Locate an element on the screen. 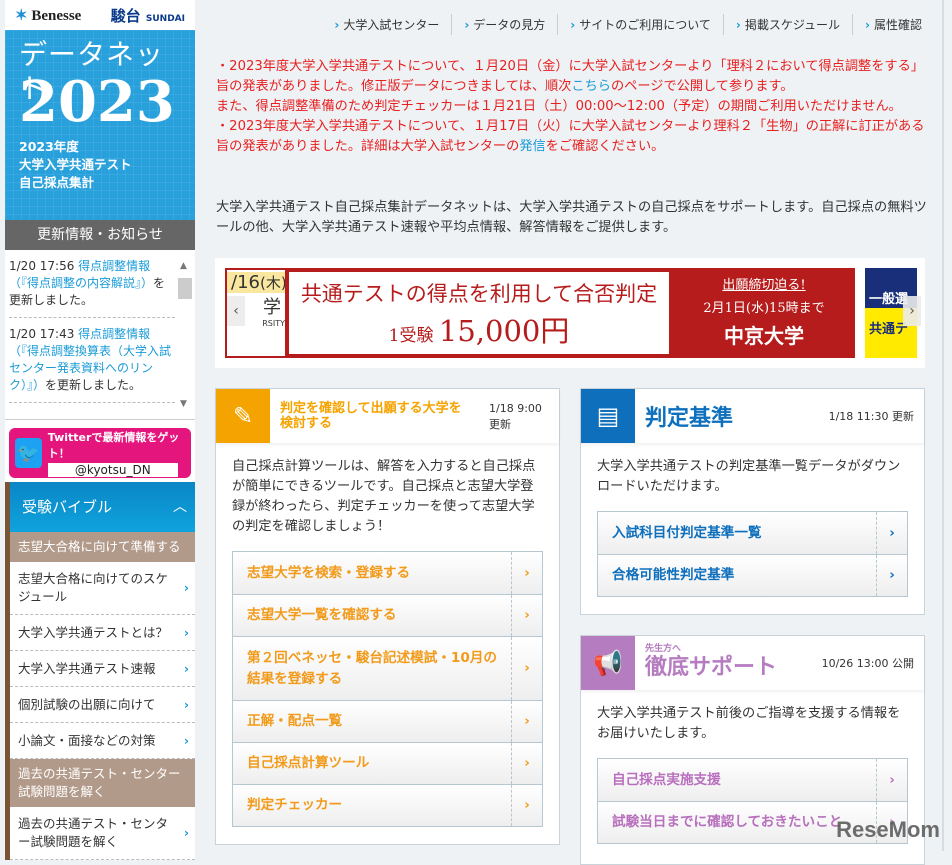 The width and height of the screenshot is (952, 865). twitter-banner: 🐦 Twitterで最新情報をゲット！ @kyotsu_DN is located at coordinates (100, 453).